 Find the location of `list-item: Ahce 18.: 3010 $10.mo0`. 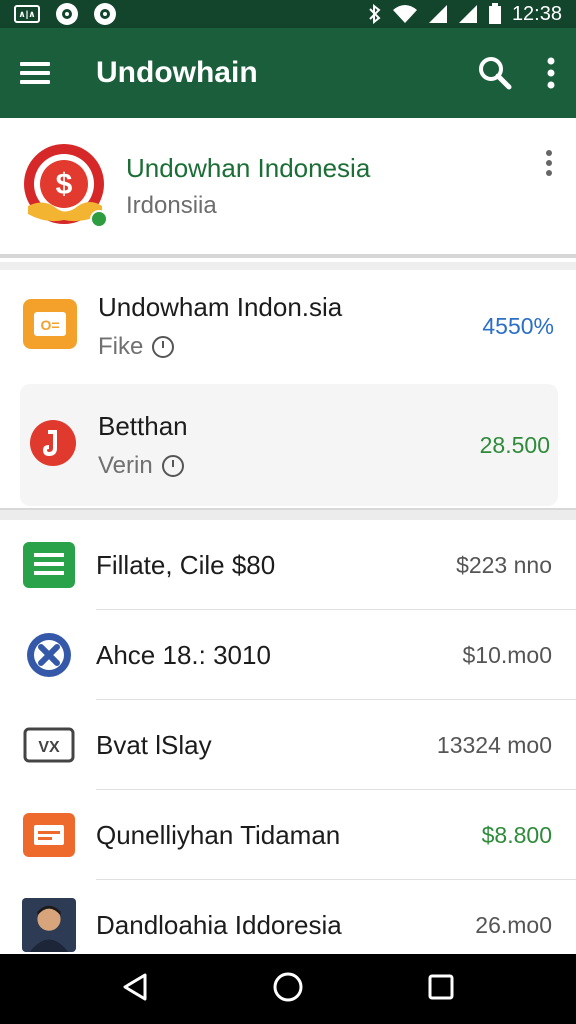

list-item: Ahce 18.: 3010 $10.mo0 is located at coordinates (288, 655).